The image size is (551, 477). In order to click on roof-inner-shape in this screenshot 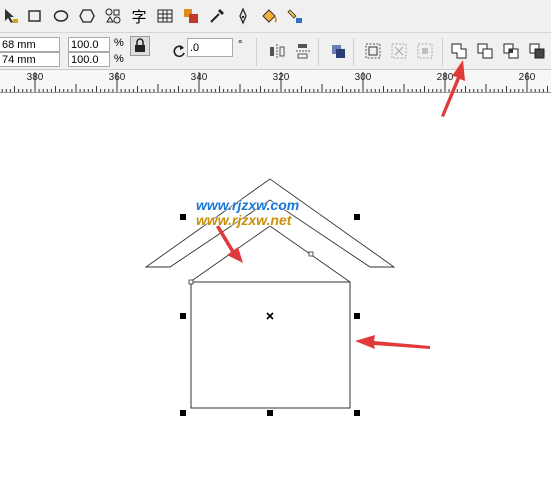, I will do `click(270, 254)`.